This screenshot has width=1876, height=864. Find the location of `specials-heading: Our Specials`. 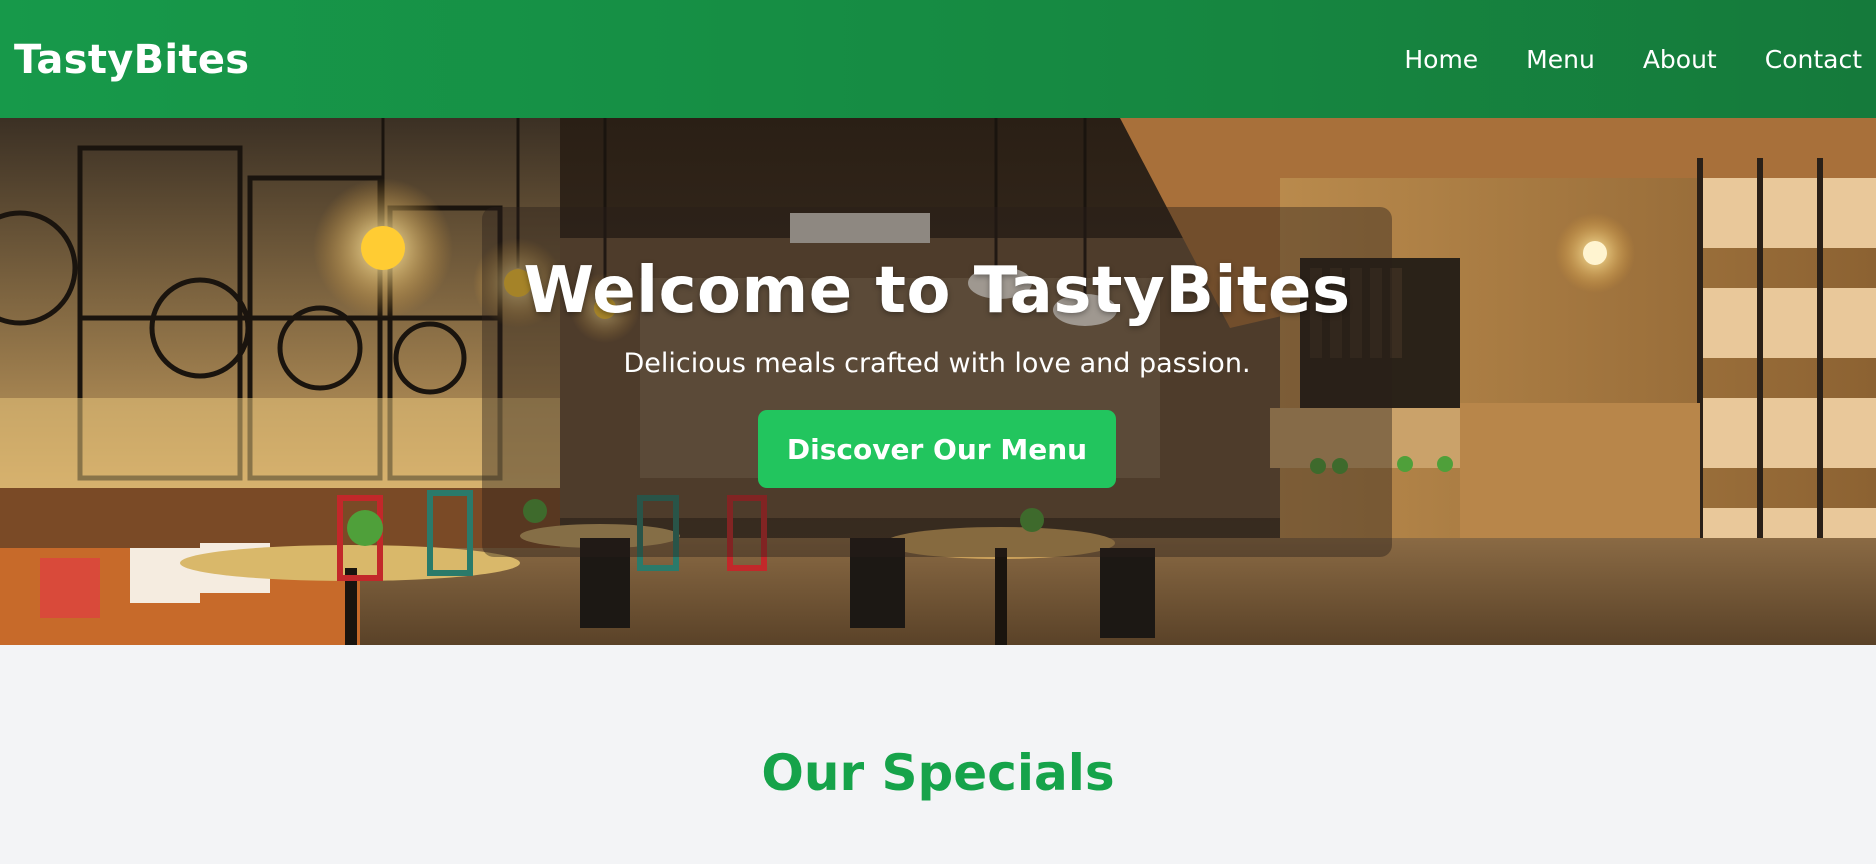

specials-heading: Our Specials is located at coordinates (938, 773).